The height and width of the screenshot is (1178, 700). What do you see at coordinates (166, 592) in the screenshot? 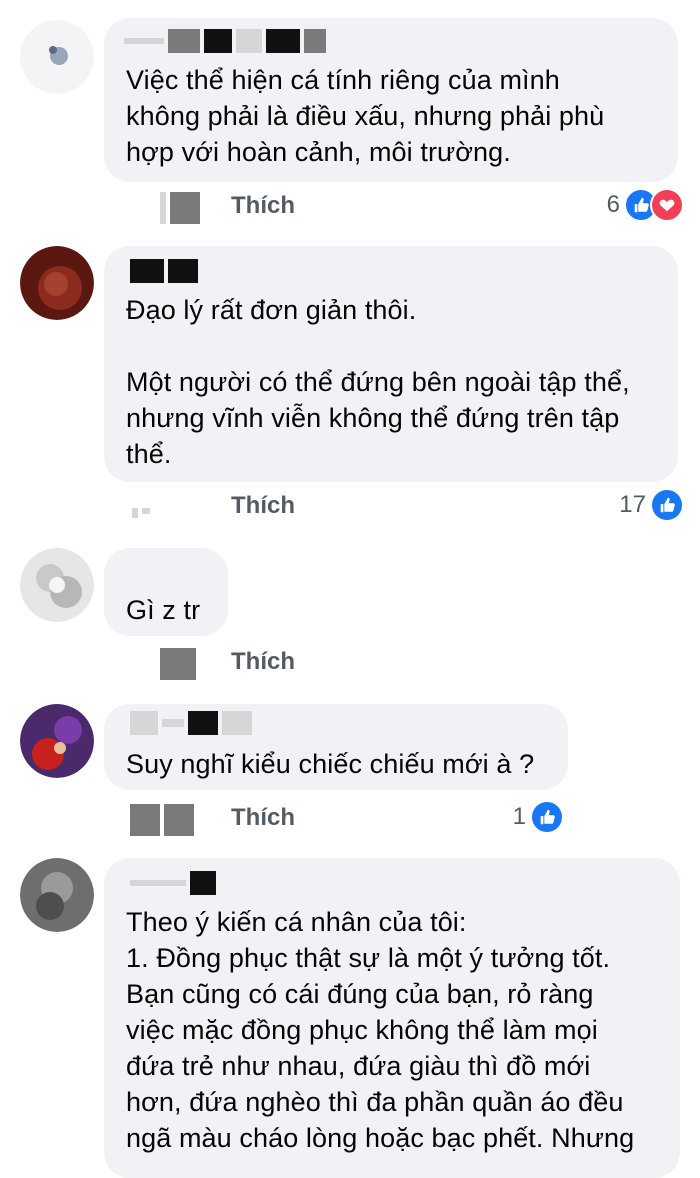
I see `comment-bubble: Gì z tr` at bounding box center [166, 592].